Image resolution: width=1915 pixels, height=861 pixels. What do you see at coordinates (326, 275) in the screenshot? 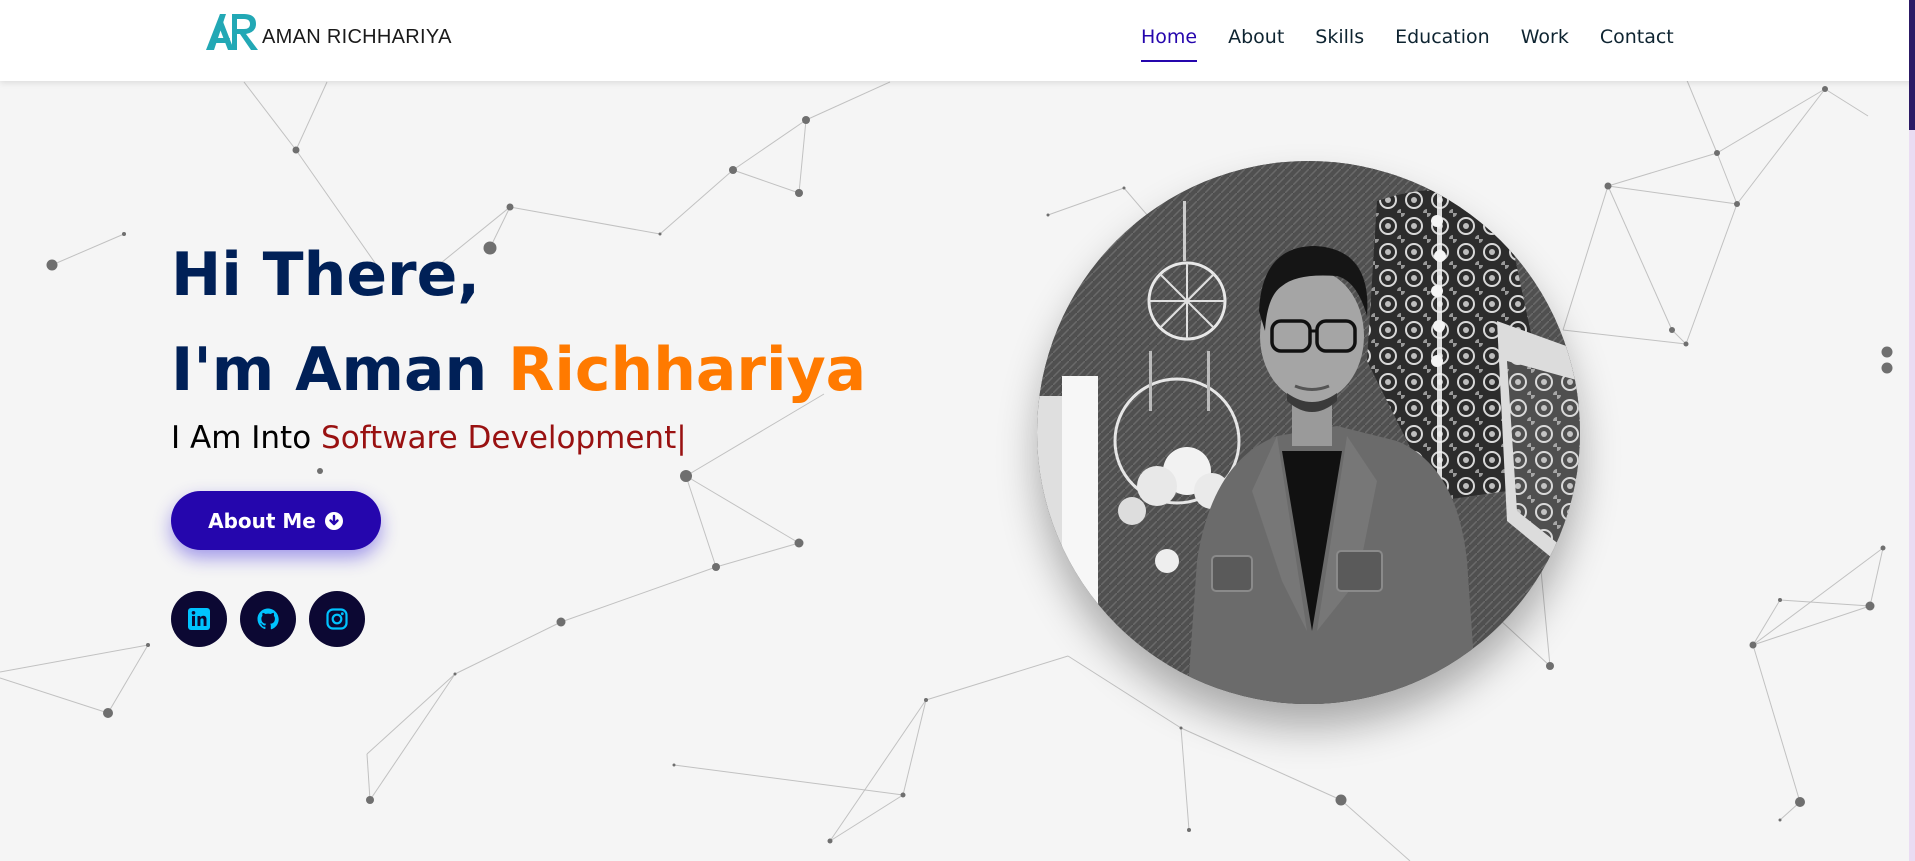
I see `greeting-line-1: Hi There,` at bounding box center [326, 275].